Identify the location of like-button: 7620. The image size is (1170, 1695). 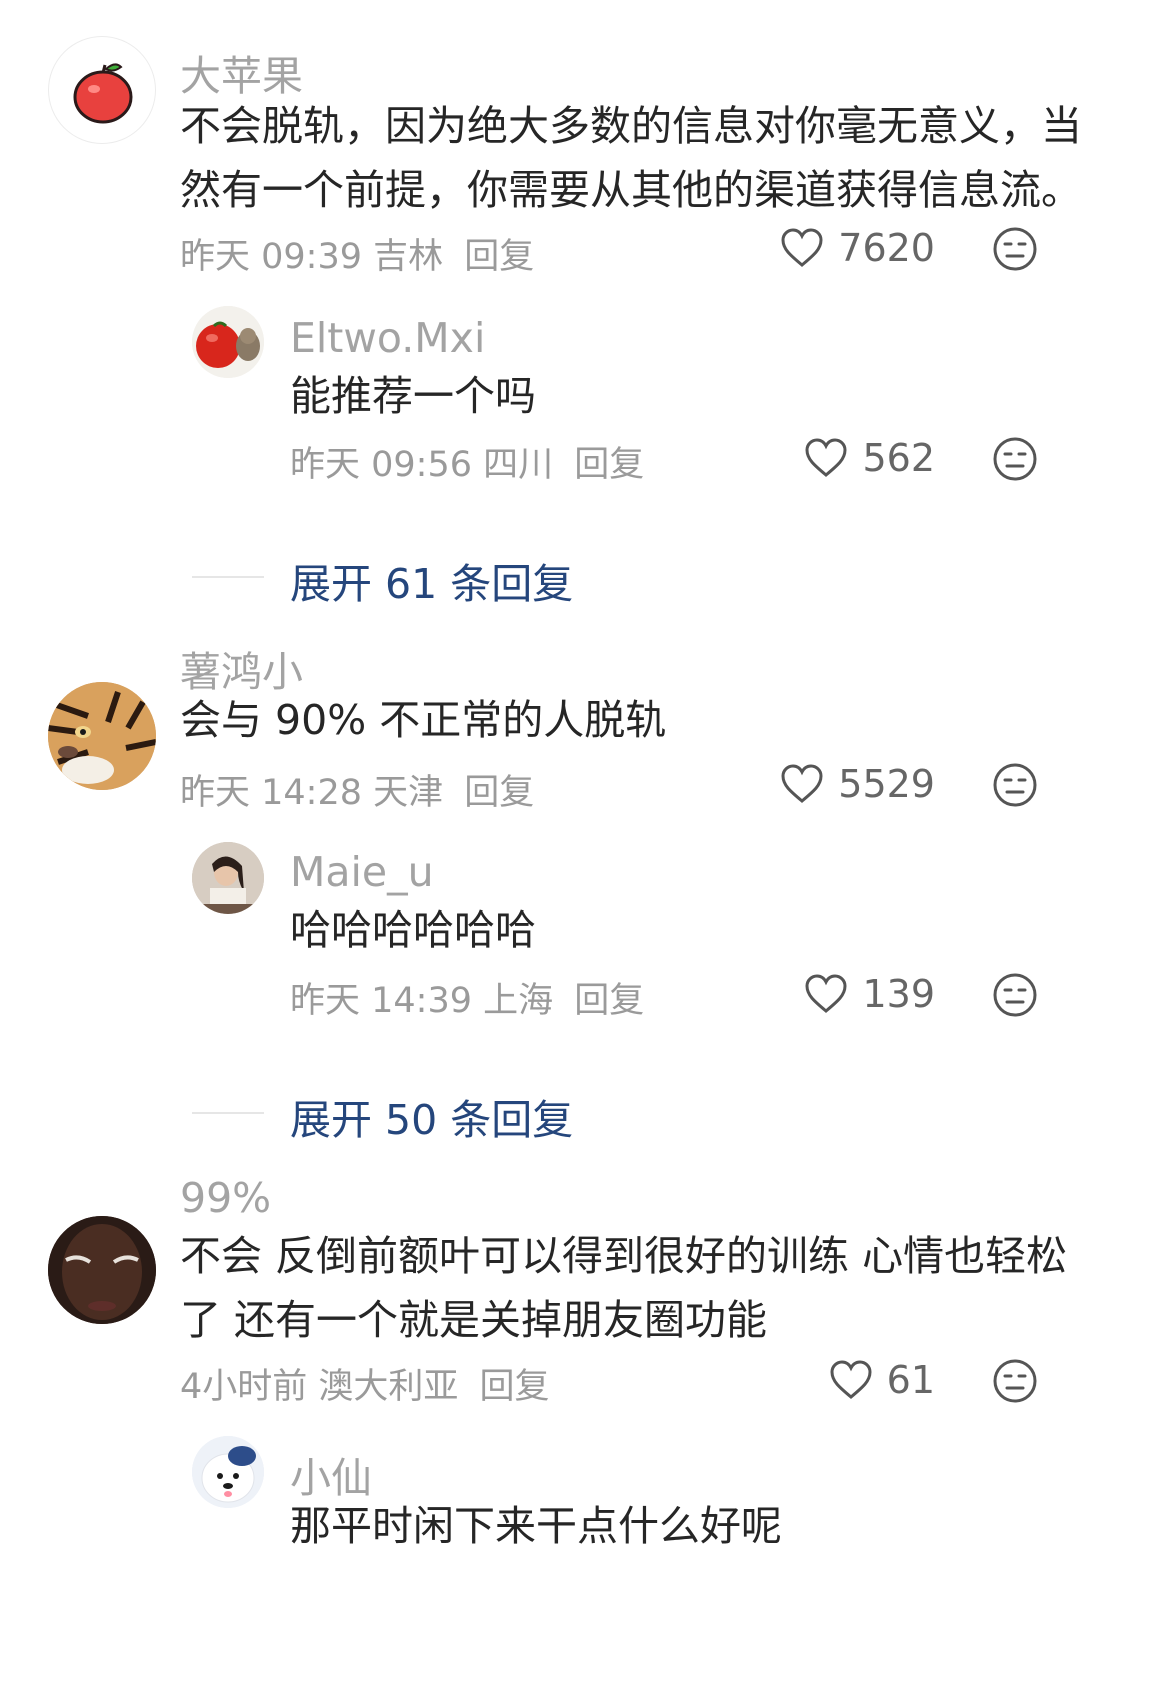
(857, 248).